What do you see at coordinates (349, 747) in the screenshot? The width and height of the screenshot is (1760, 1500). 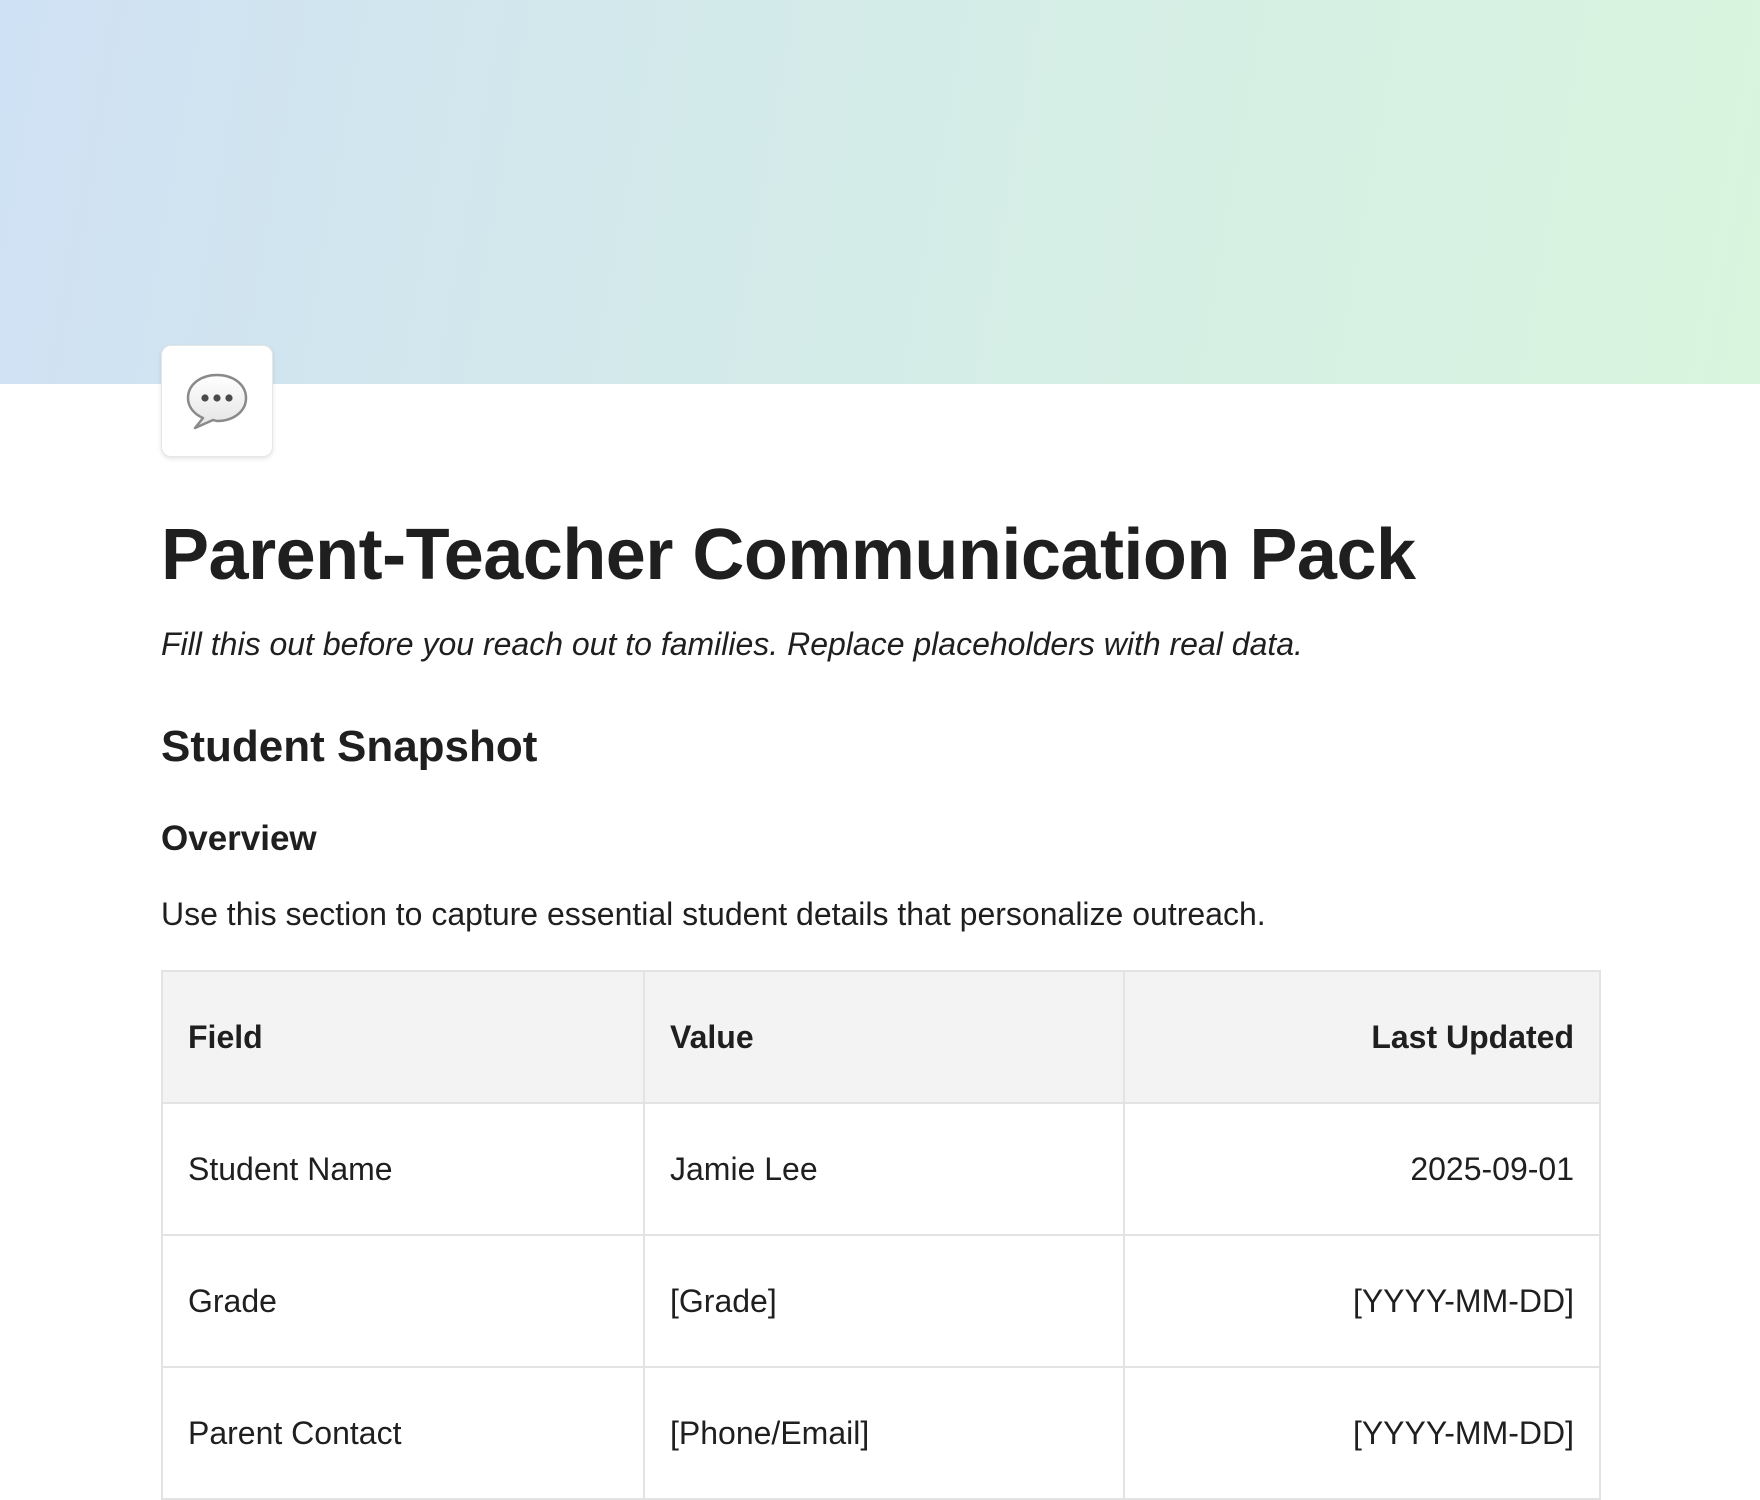 I see `section-heading: Student Snapshot` at bounding box center [349, 747].